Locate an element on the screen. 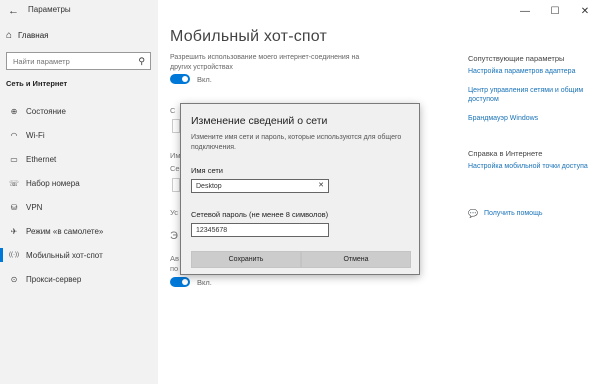  home-label: Главная is located at coordinates (33, 35).